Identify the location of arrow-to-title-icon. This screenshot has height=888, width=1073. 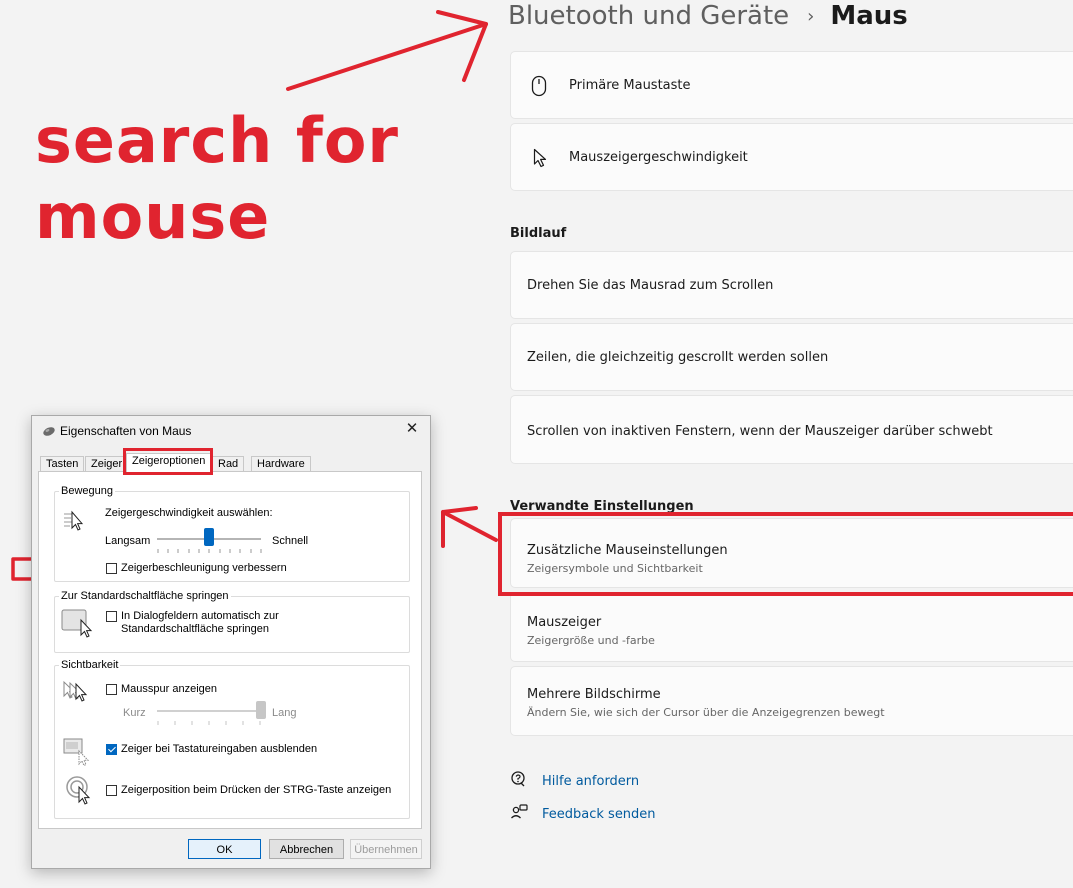
(387, 50).